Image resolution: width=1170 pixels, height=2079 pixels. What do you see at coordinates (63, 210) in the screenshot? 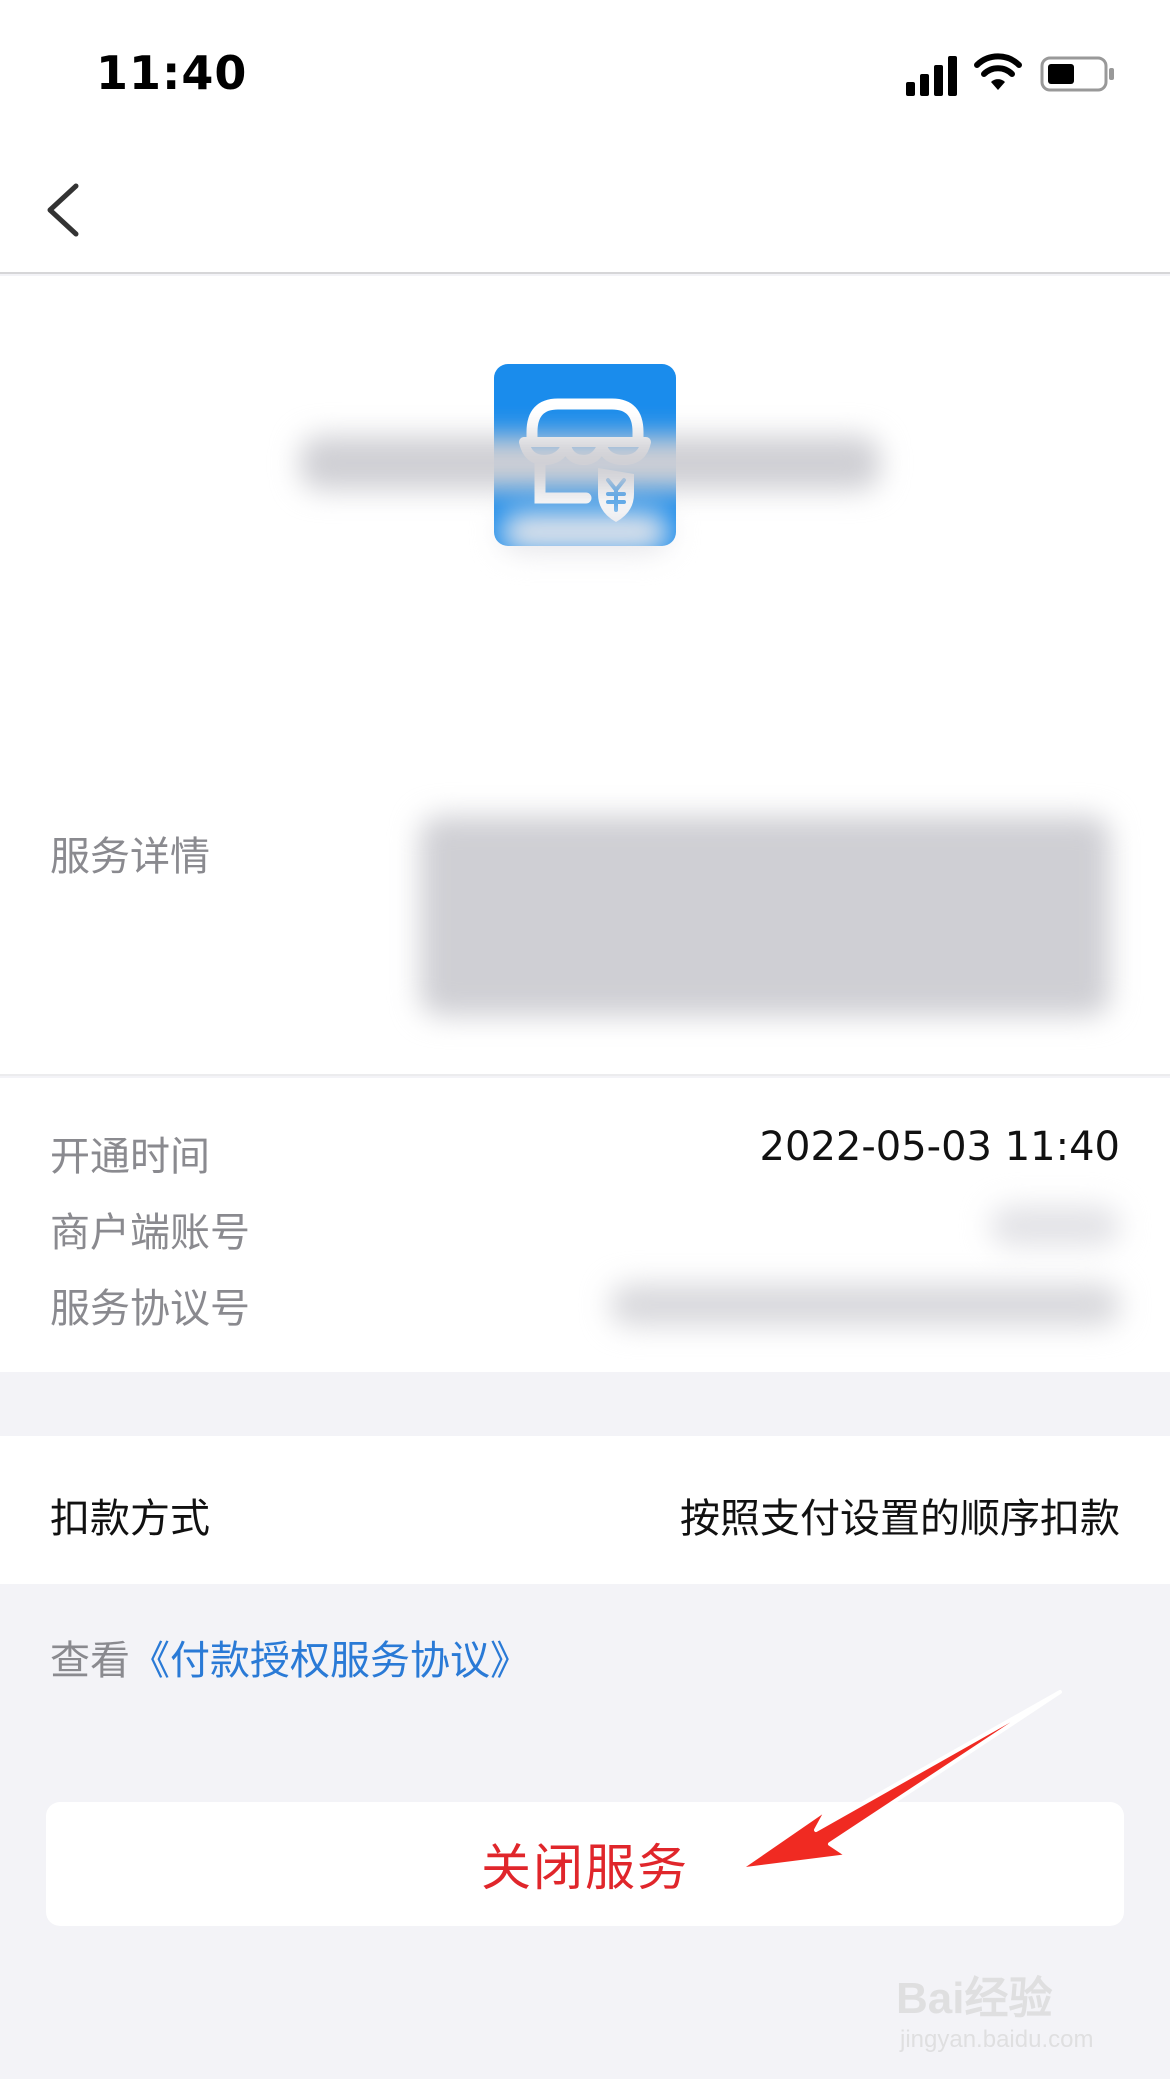
I see `back-chevron-icon` at bounding box center [63, 210].